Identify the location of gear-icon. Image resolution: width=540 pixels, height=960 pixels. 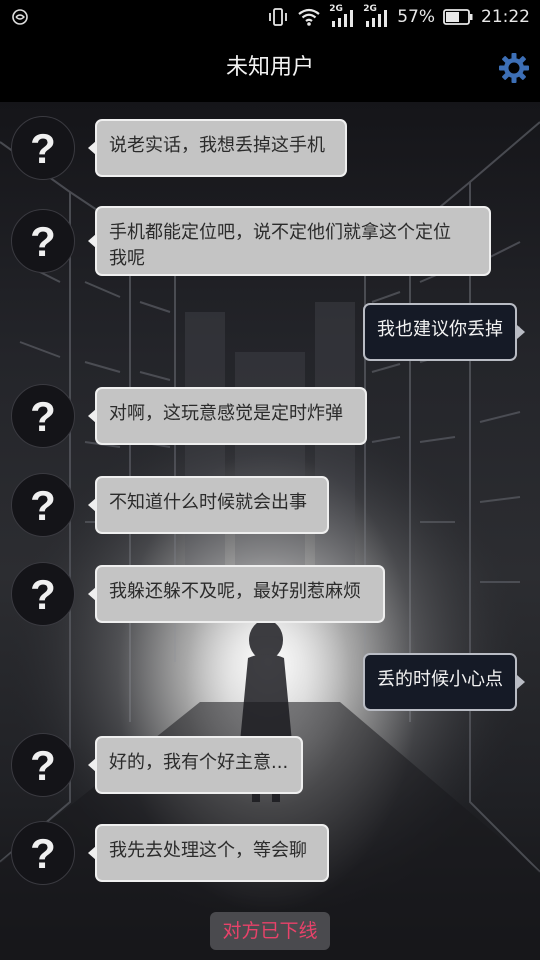
(514, 68).